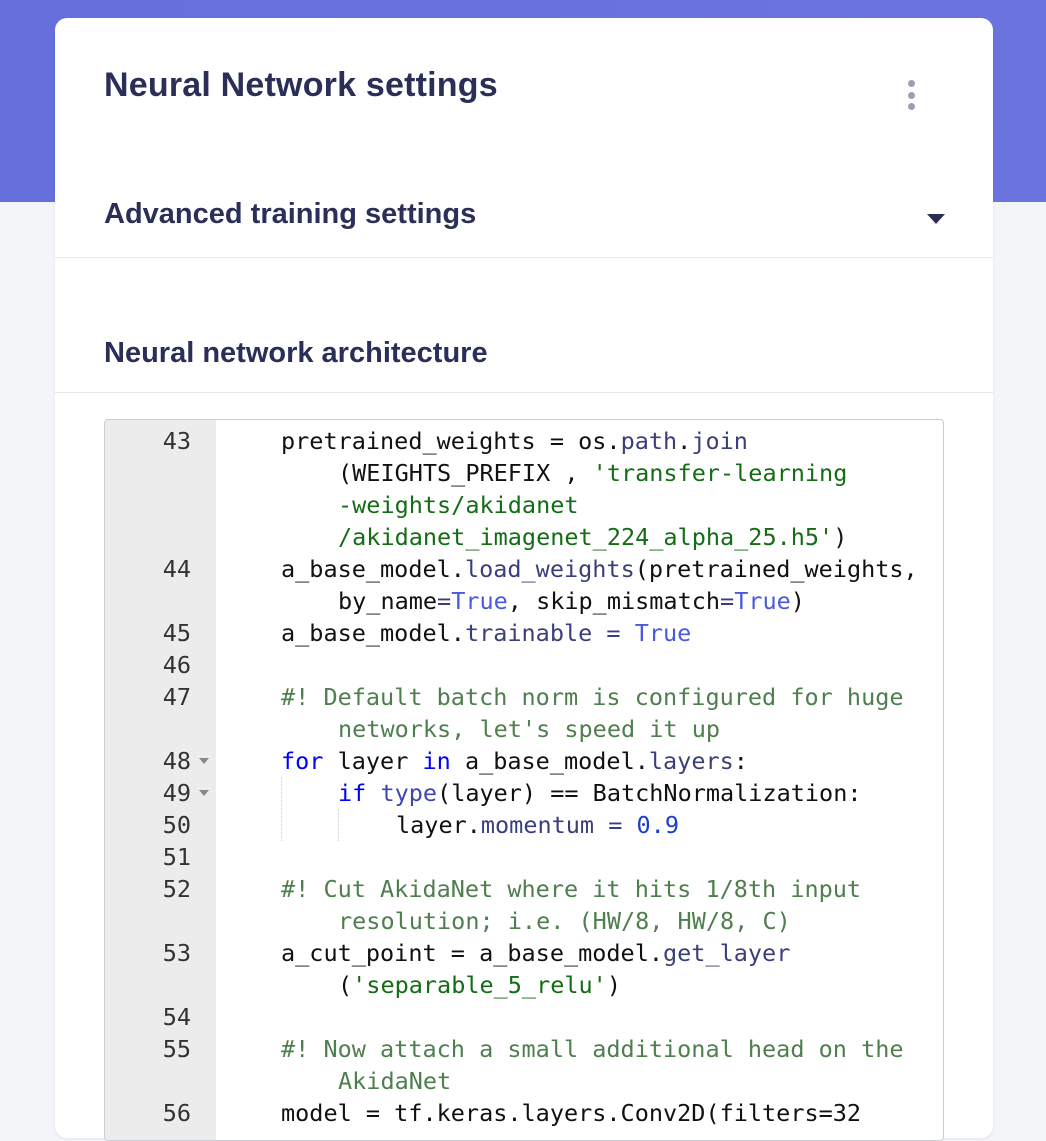 The width and height of the screenshot is (1046, 1141). I want to click on line-number: 45, so click(176, 633).